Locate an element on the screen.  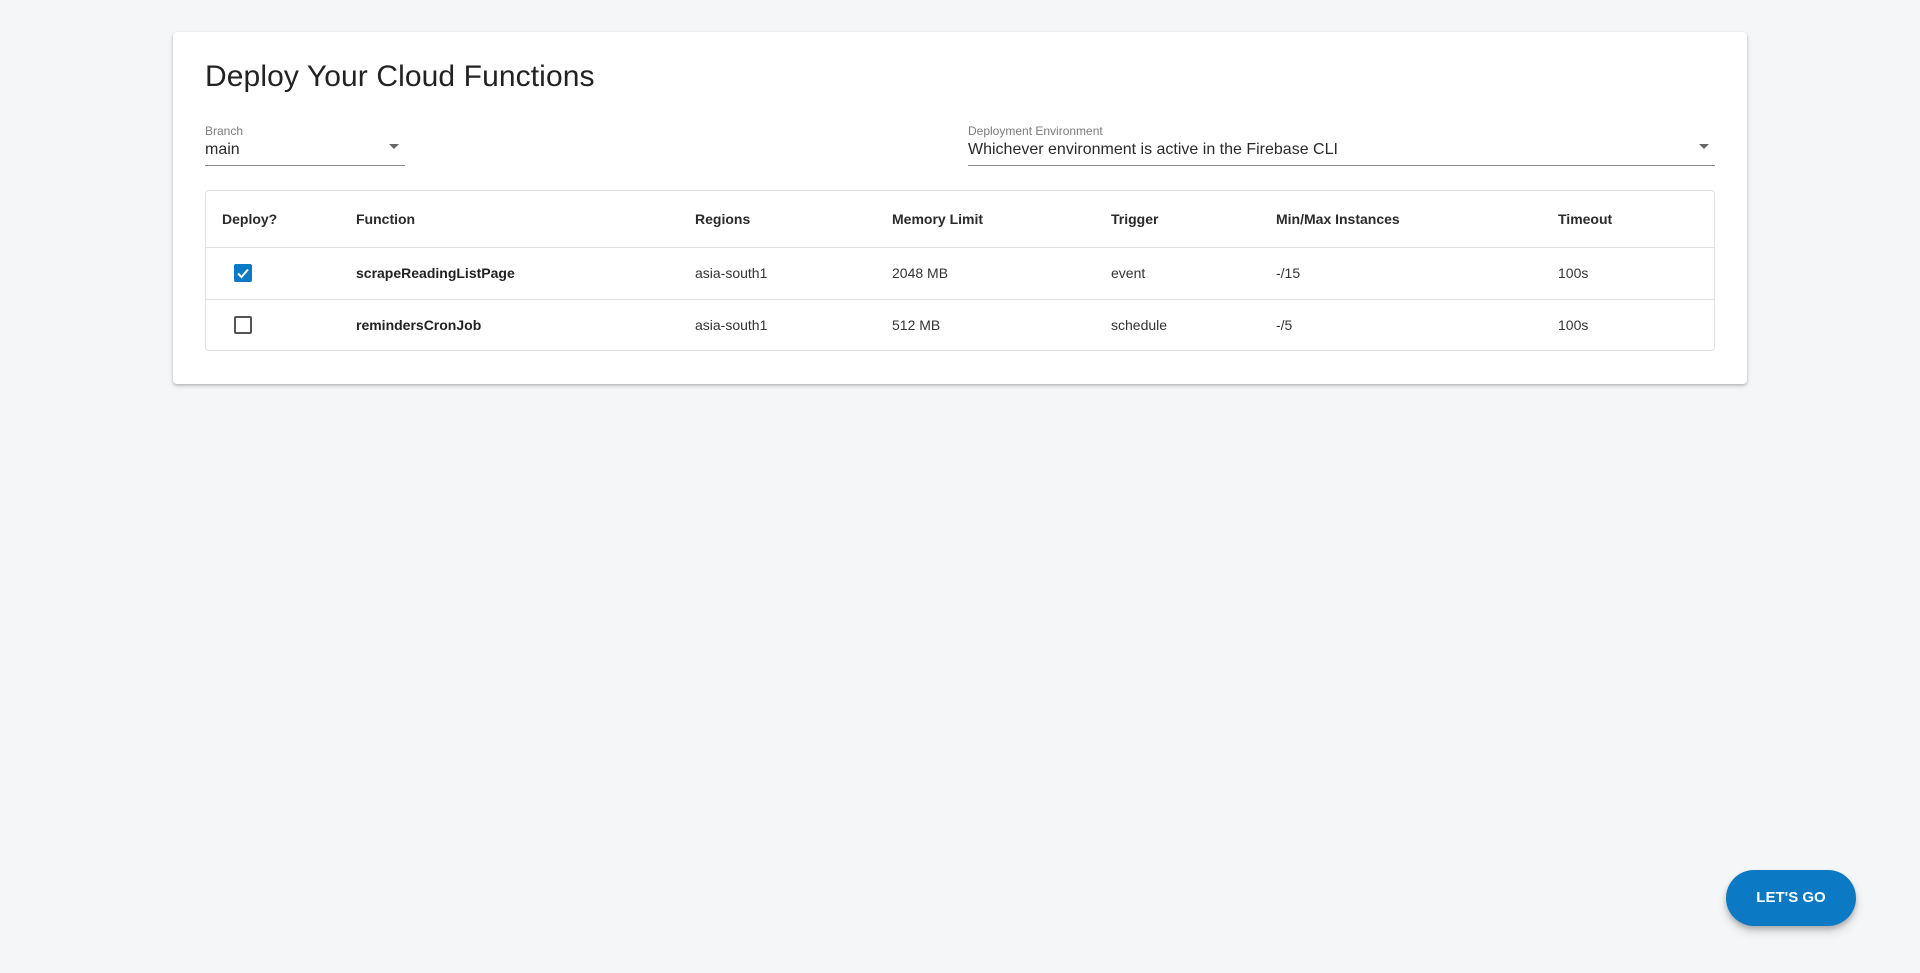
trigger-cell: event is located at coordinates (1193, 273).